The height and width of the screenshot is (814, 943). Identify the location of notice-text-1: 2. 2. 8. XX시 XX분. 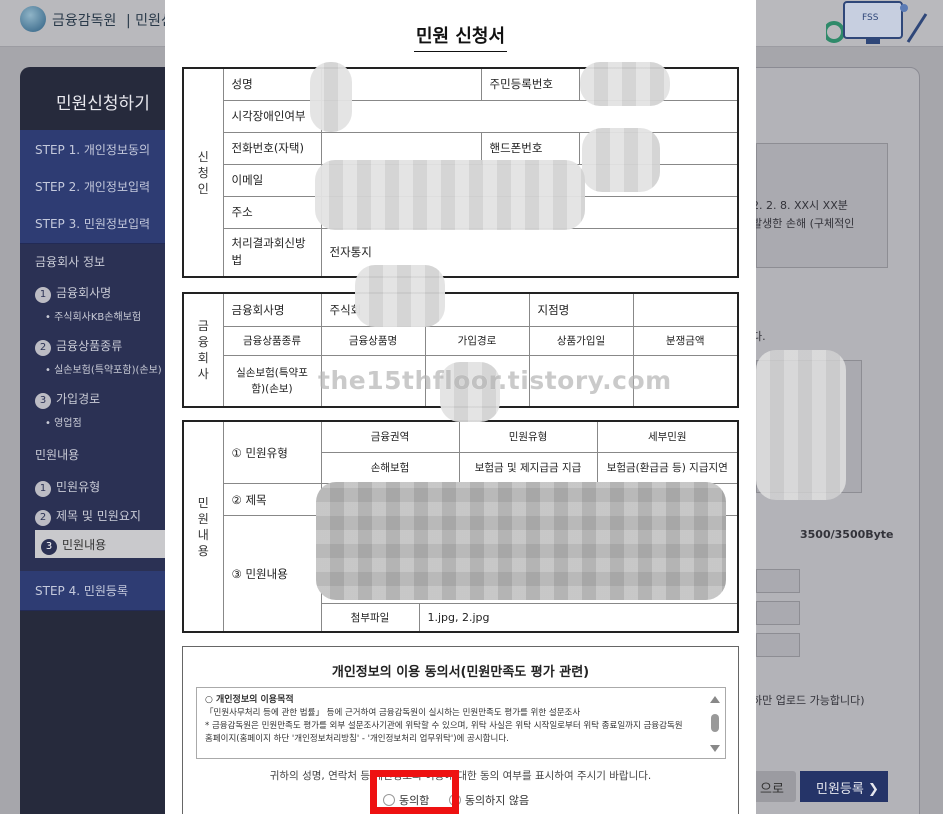
(800, 205).